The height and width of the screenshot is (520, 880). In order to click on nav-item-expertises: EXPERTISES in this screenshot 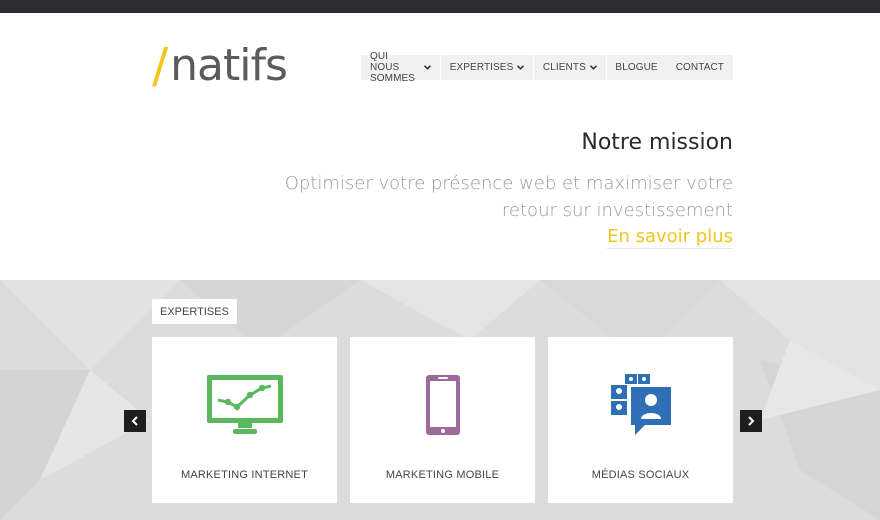, I will do `click(487, 67)`.